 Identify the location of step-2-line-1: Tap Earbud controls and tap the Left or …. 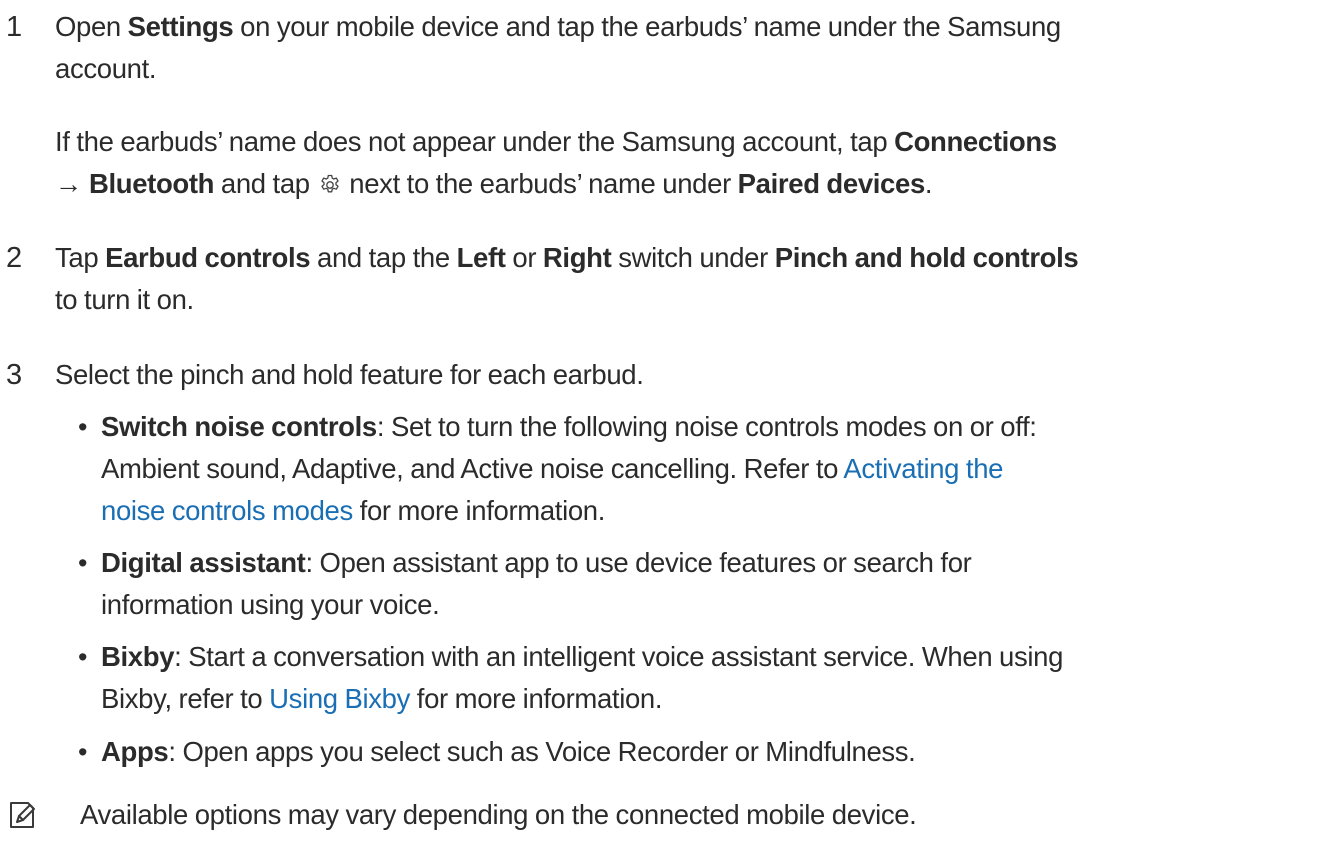
(693, 258).